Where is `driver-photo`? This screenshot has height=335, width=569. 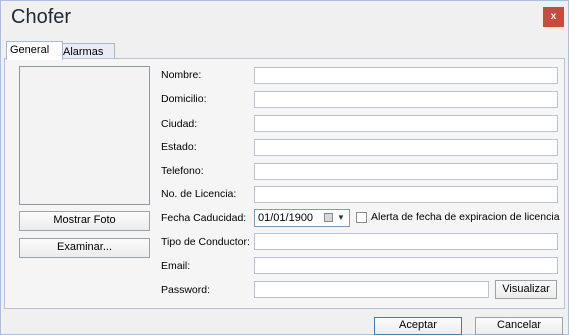 driver-photo is located at coordinates (84, 135).